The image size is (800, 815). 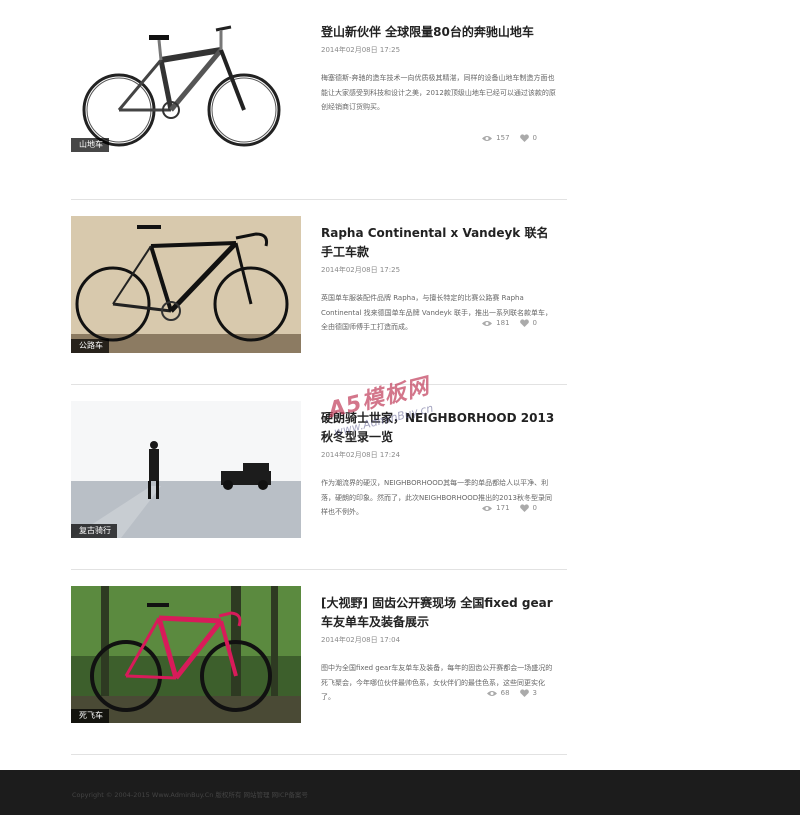 I want to click on fixed-gear-bike-photo, so click(x=186, y=654).